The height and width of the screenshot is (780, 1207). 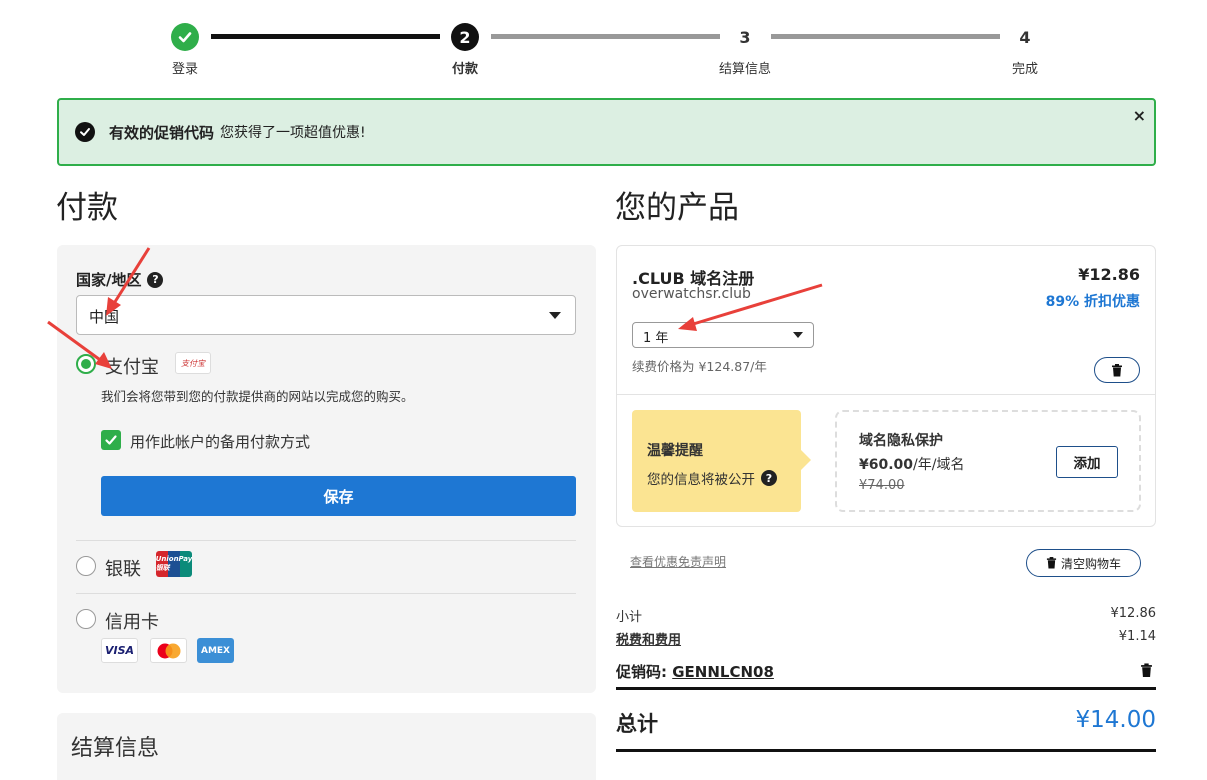 What do you see at coordinates (464, 69) in the screenshot?
I see `step-2-label: 付款` at bounding box center [464, 69].